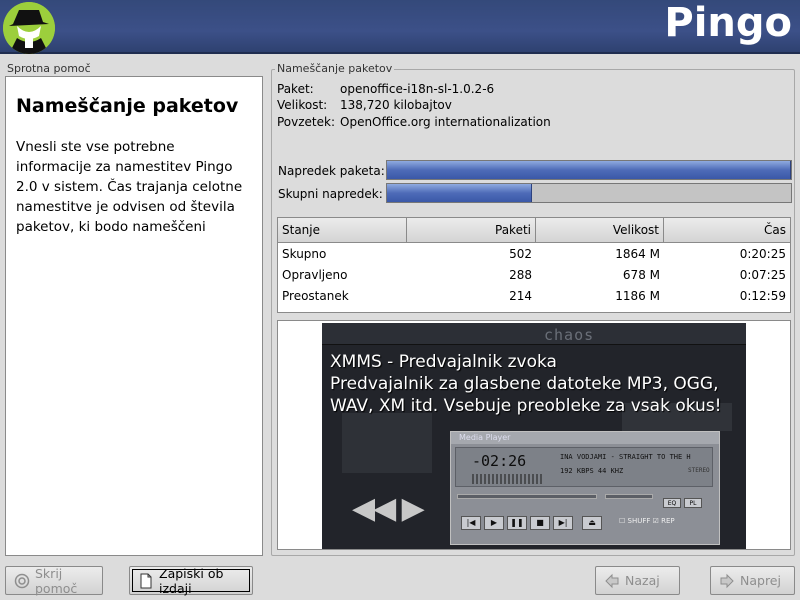 This screenshot has height=600, width=800. I want to click on volume-slider, so click(527, 496).